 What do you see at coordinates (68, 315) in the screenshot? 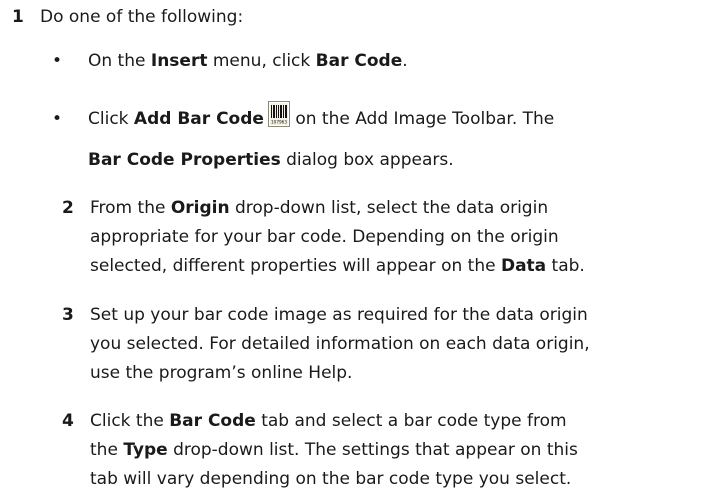
I see `step-number: 3` at bounding box center [68, 315].